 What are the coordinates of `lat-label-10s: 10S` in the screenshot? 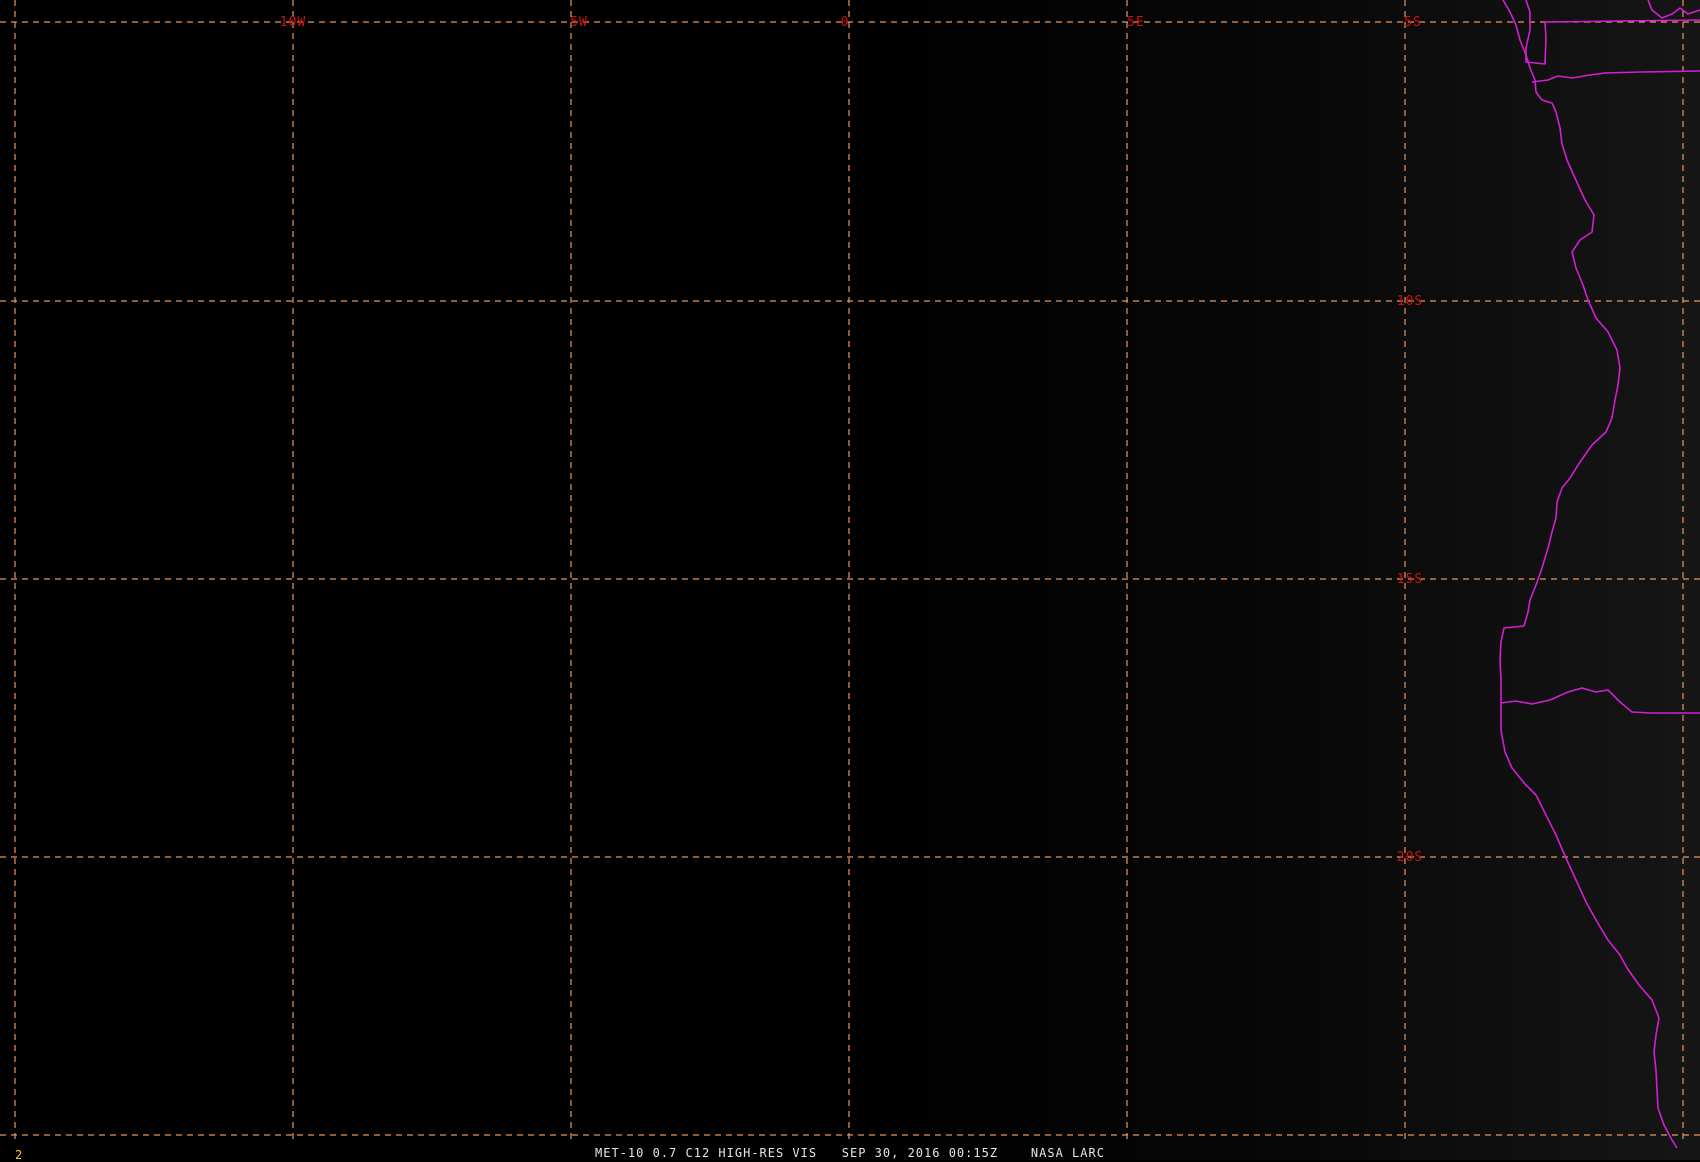 It's located at (1410, 301).